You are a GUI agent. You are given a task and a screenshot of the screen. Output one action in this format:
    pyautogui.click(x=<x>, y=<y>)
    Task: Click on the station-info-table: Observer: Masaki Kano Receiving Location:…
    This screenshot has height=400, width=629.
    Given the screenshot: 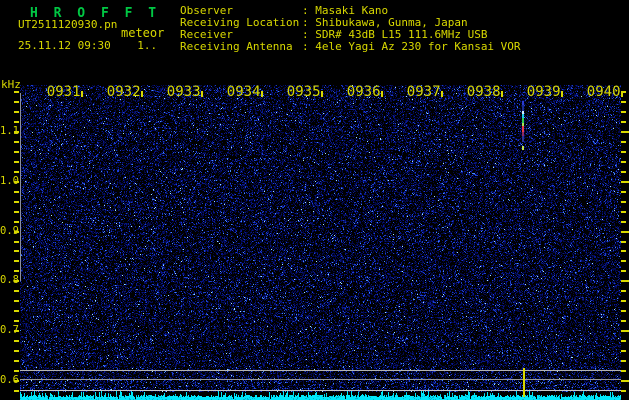 What is the action you would take?
    pyautogui.click(x=350, y=29)
    